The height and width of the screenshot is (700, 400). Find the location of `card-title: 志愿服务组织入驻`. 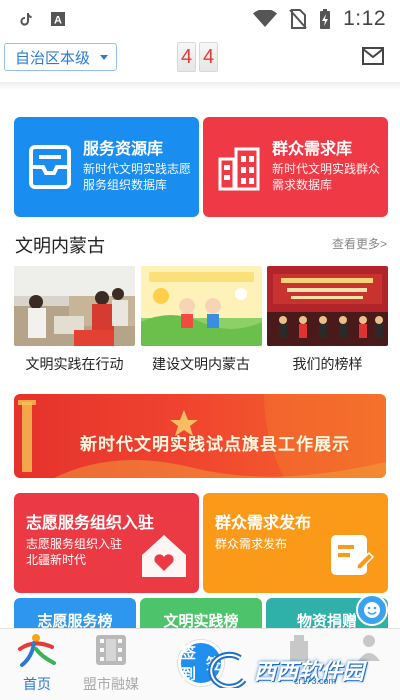

card-title: 志愿服务组织入驻 is located at coordinates (90, 523).